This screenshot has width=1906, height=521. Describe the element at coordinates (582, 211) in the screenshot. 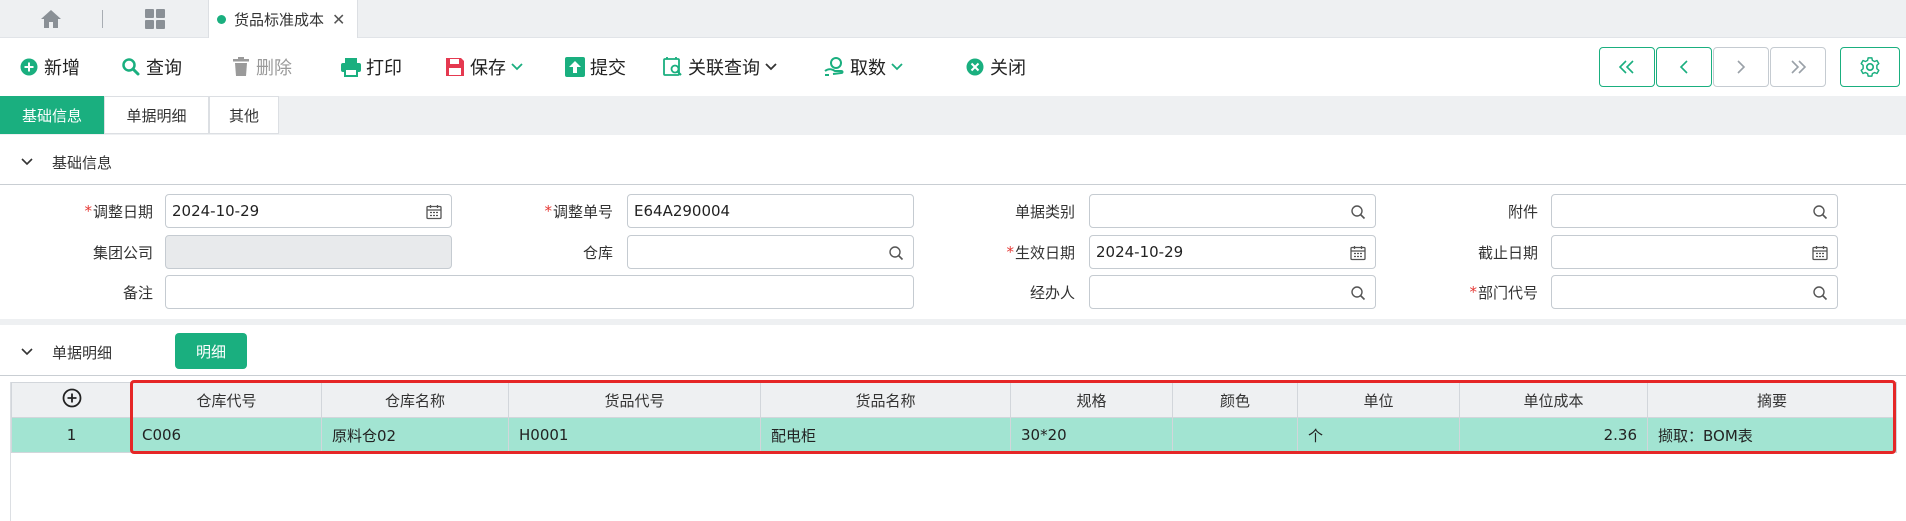

I see `adjust-no-label-text: 调整单号` at that location.